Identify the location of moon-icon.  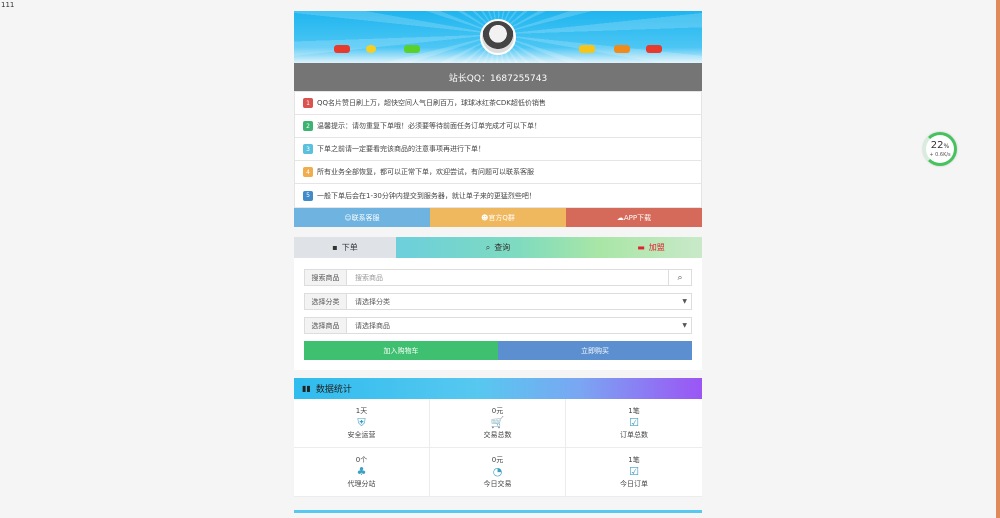
(371, 49).